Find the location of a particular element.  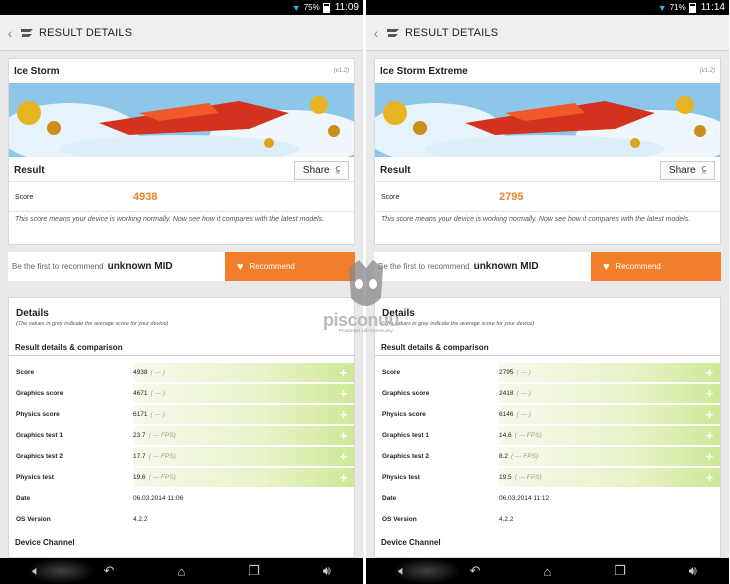

row-label: OS Version is located at coordinates (399, 519).